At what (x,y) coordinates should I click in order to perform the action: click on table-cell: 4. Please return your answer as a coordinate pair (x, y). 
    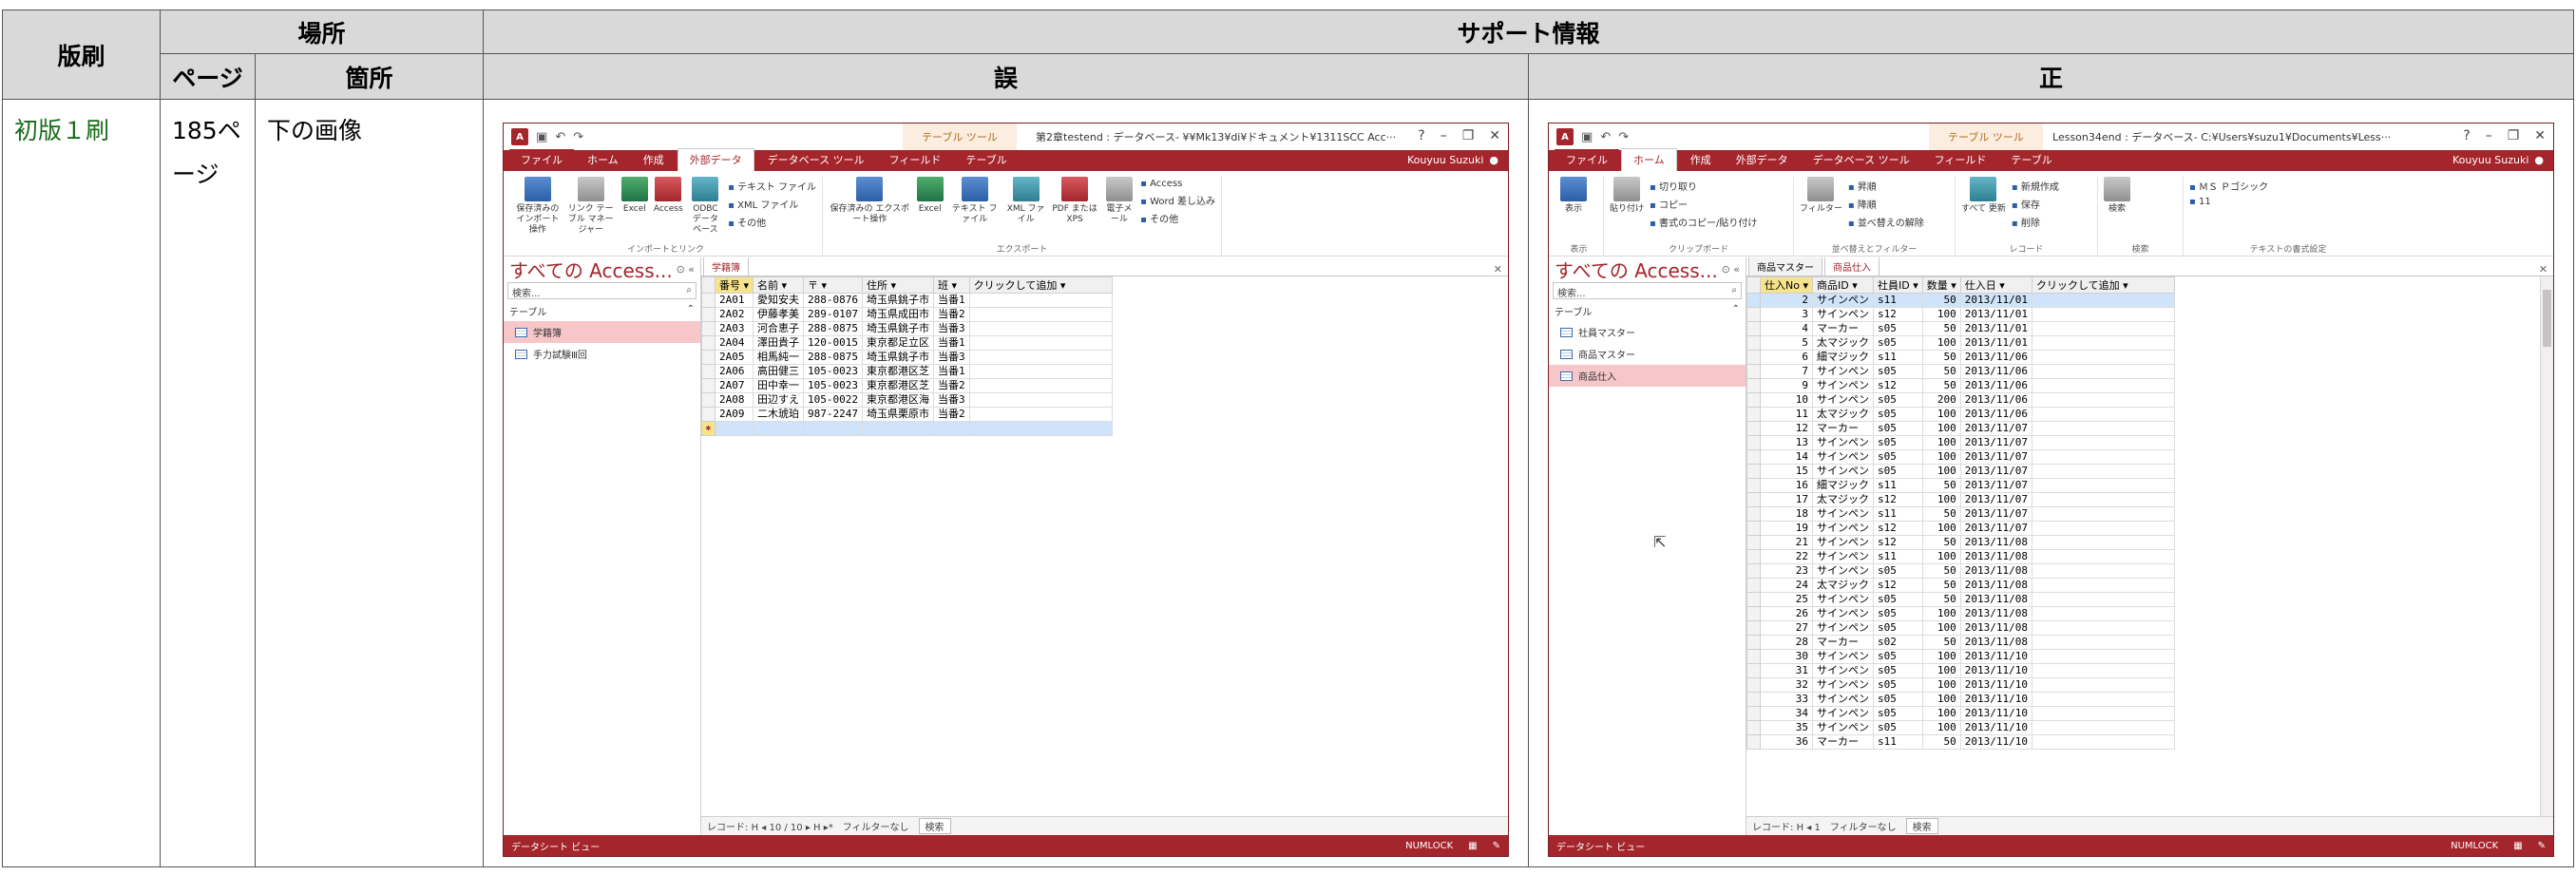
    Looking at the image, I should click on (1786, 328).